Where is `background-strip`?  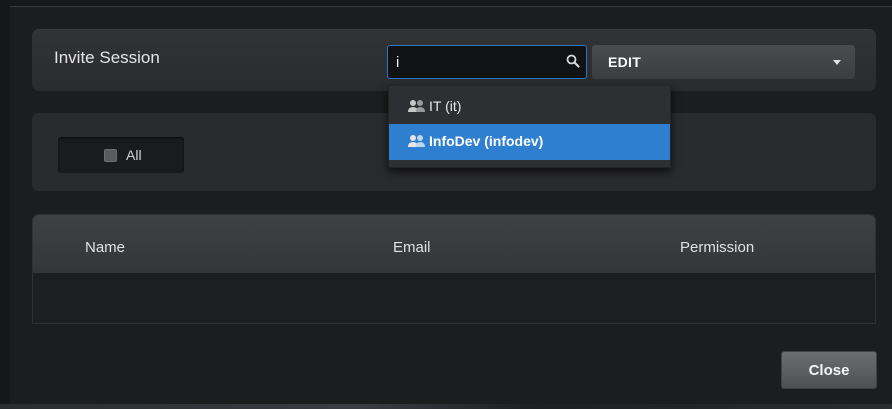
background-strip is located at coordinates (446, 406).